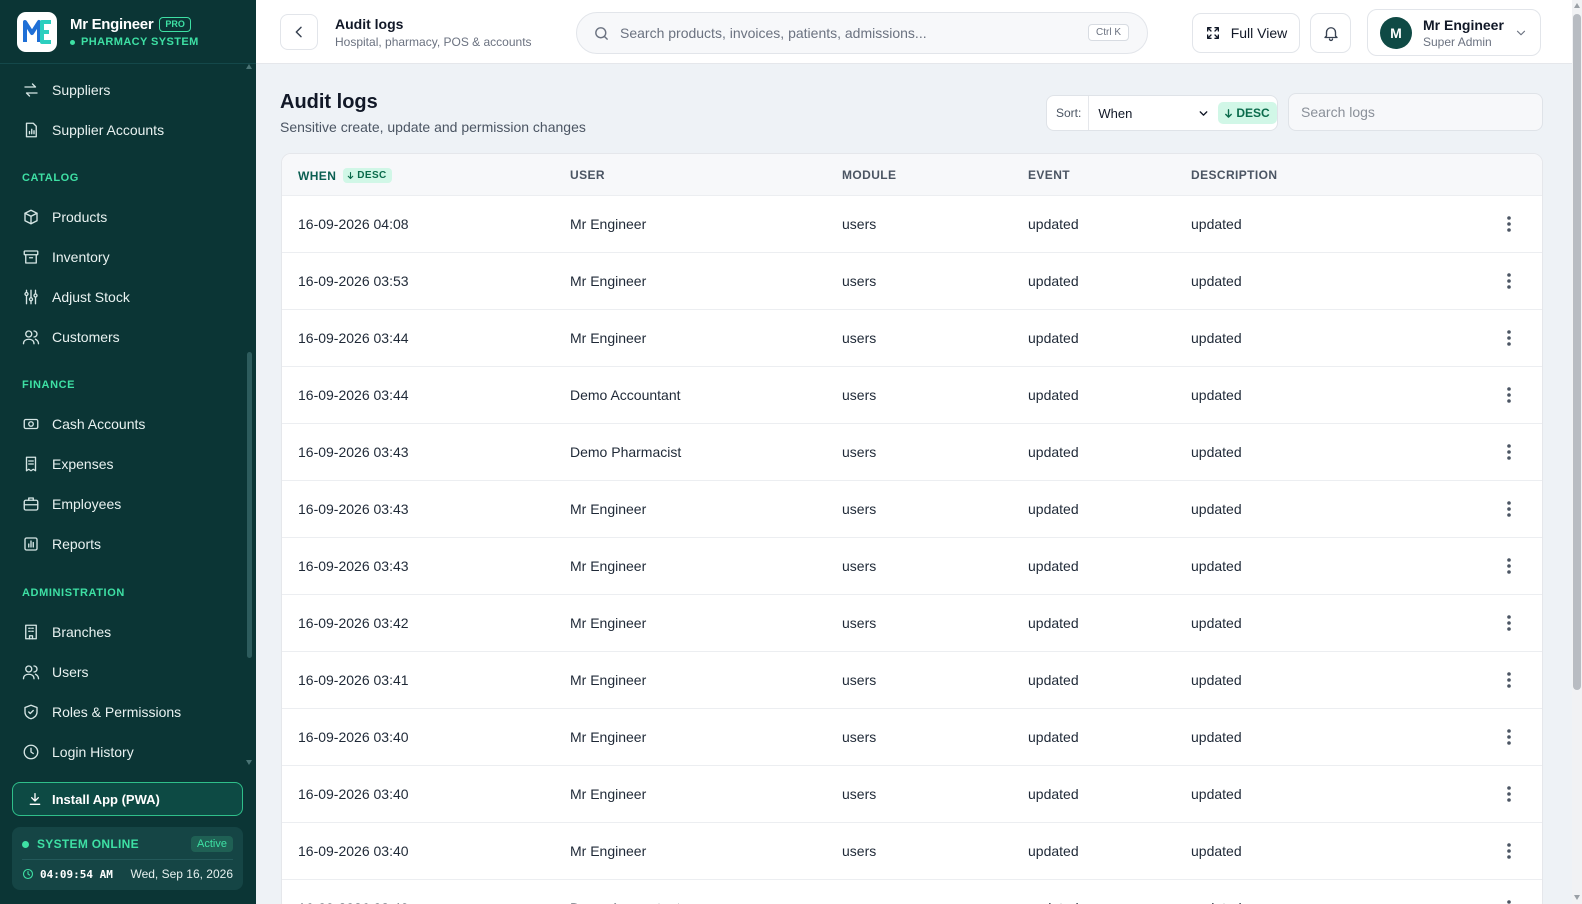 The image size is (1582, 904). What do you see at coordinates (433, 42) in the screenshot?
I see `page-subtitle: Hospital, pharmacy, POS & accounts` at bounding box center [433, 42].